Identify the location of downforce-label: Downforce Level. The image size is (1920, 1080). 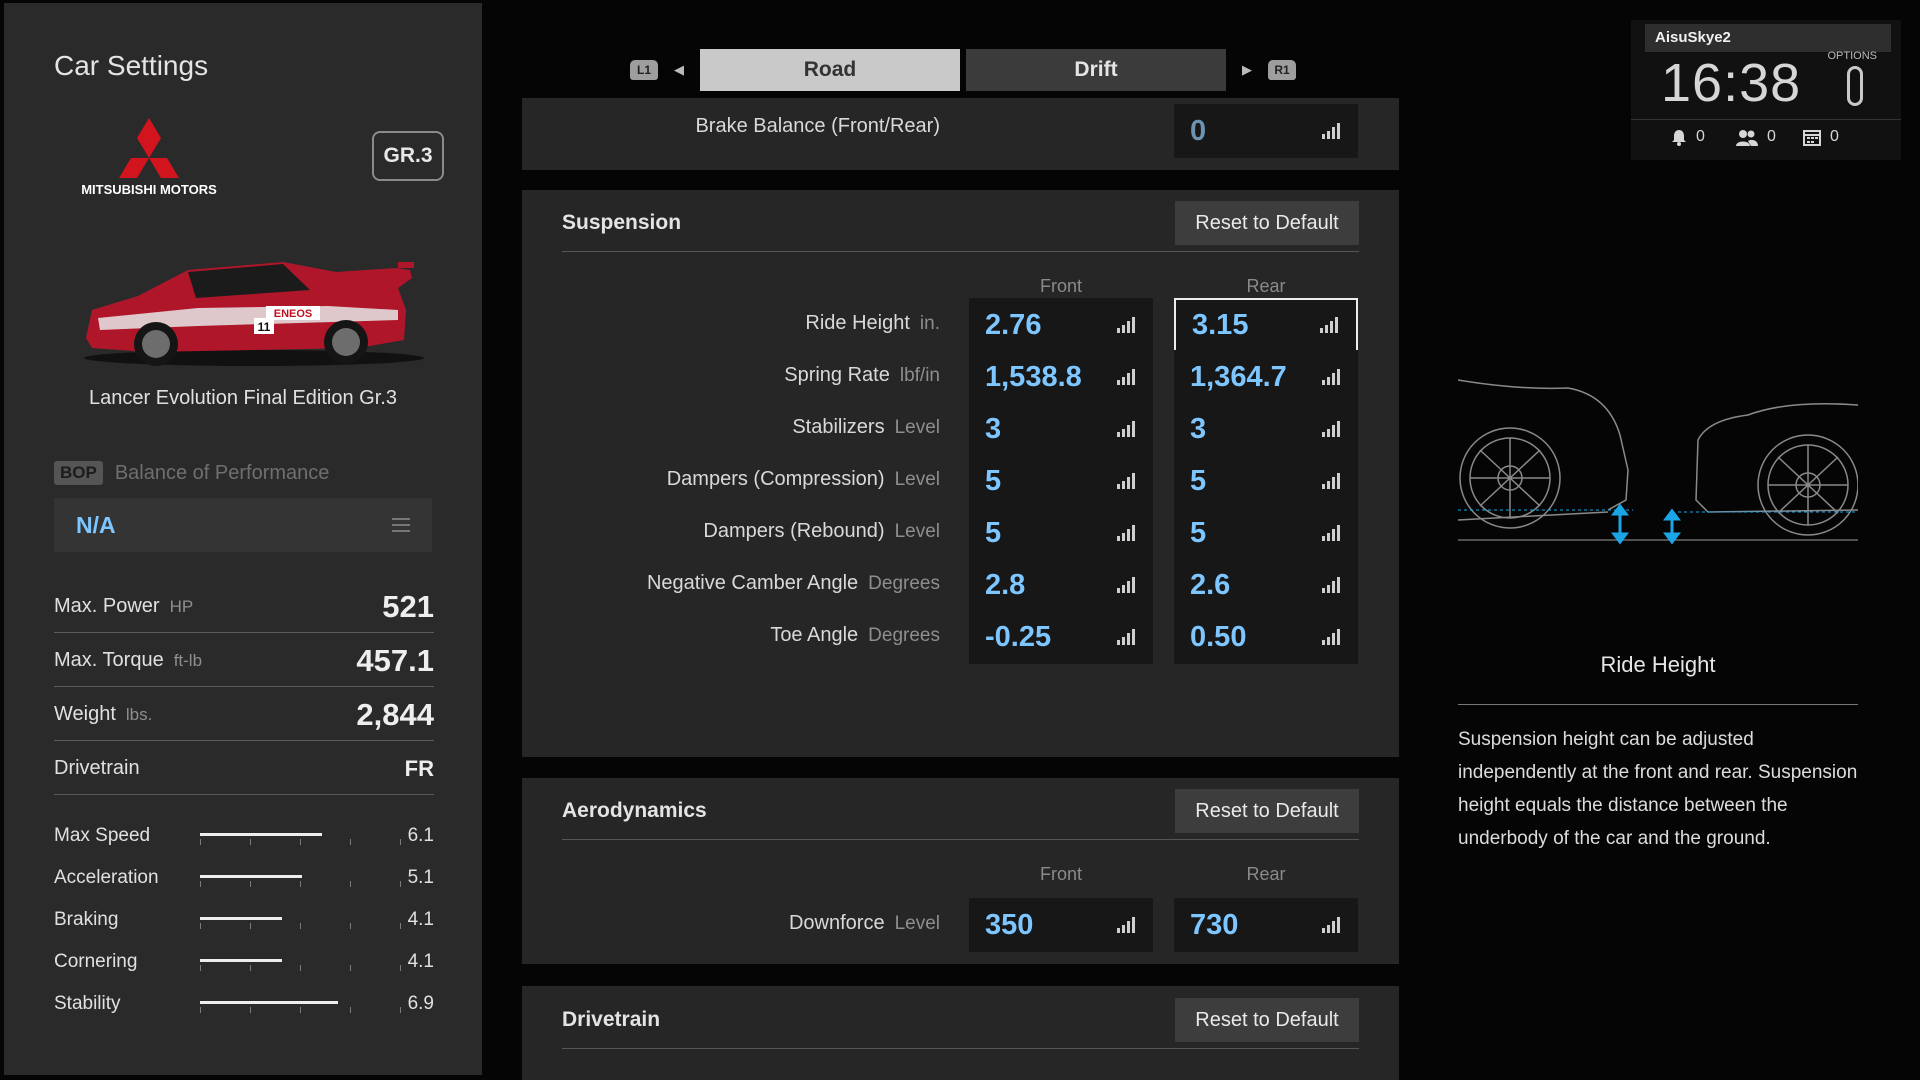
(864, 923).